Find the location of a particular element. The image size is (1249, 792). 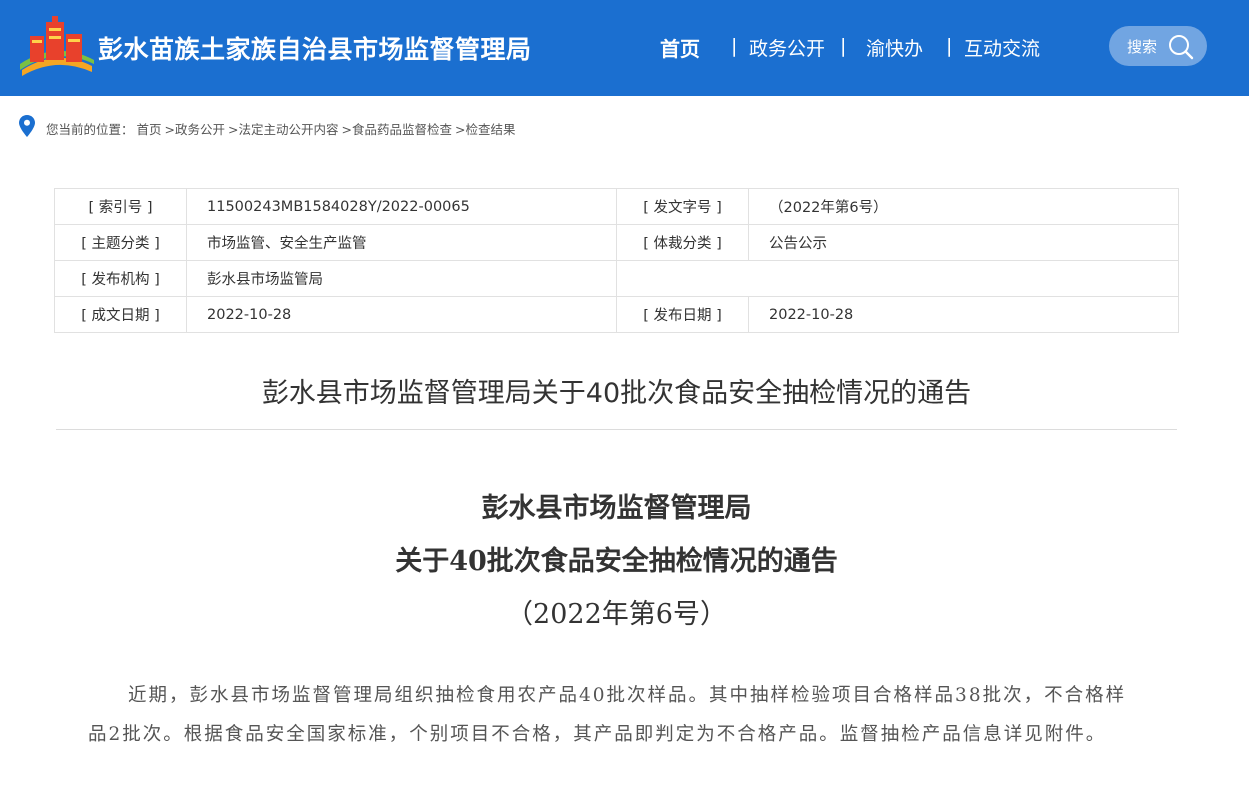

breadcrumb-home: 首页 is located at coordinates (149, 129).